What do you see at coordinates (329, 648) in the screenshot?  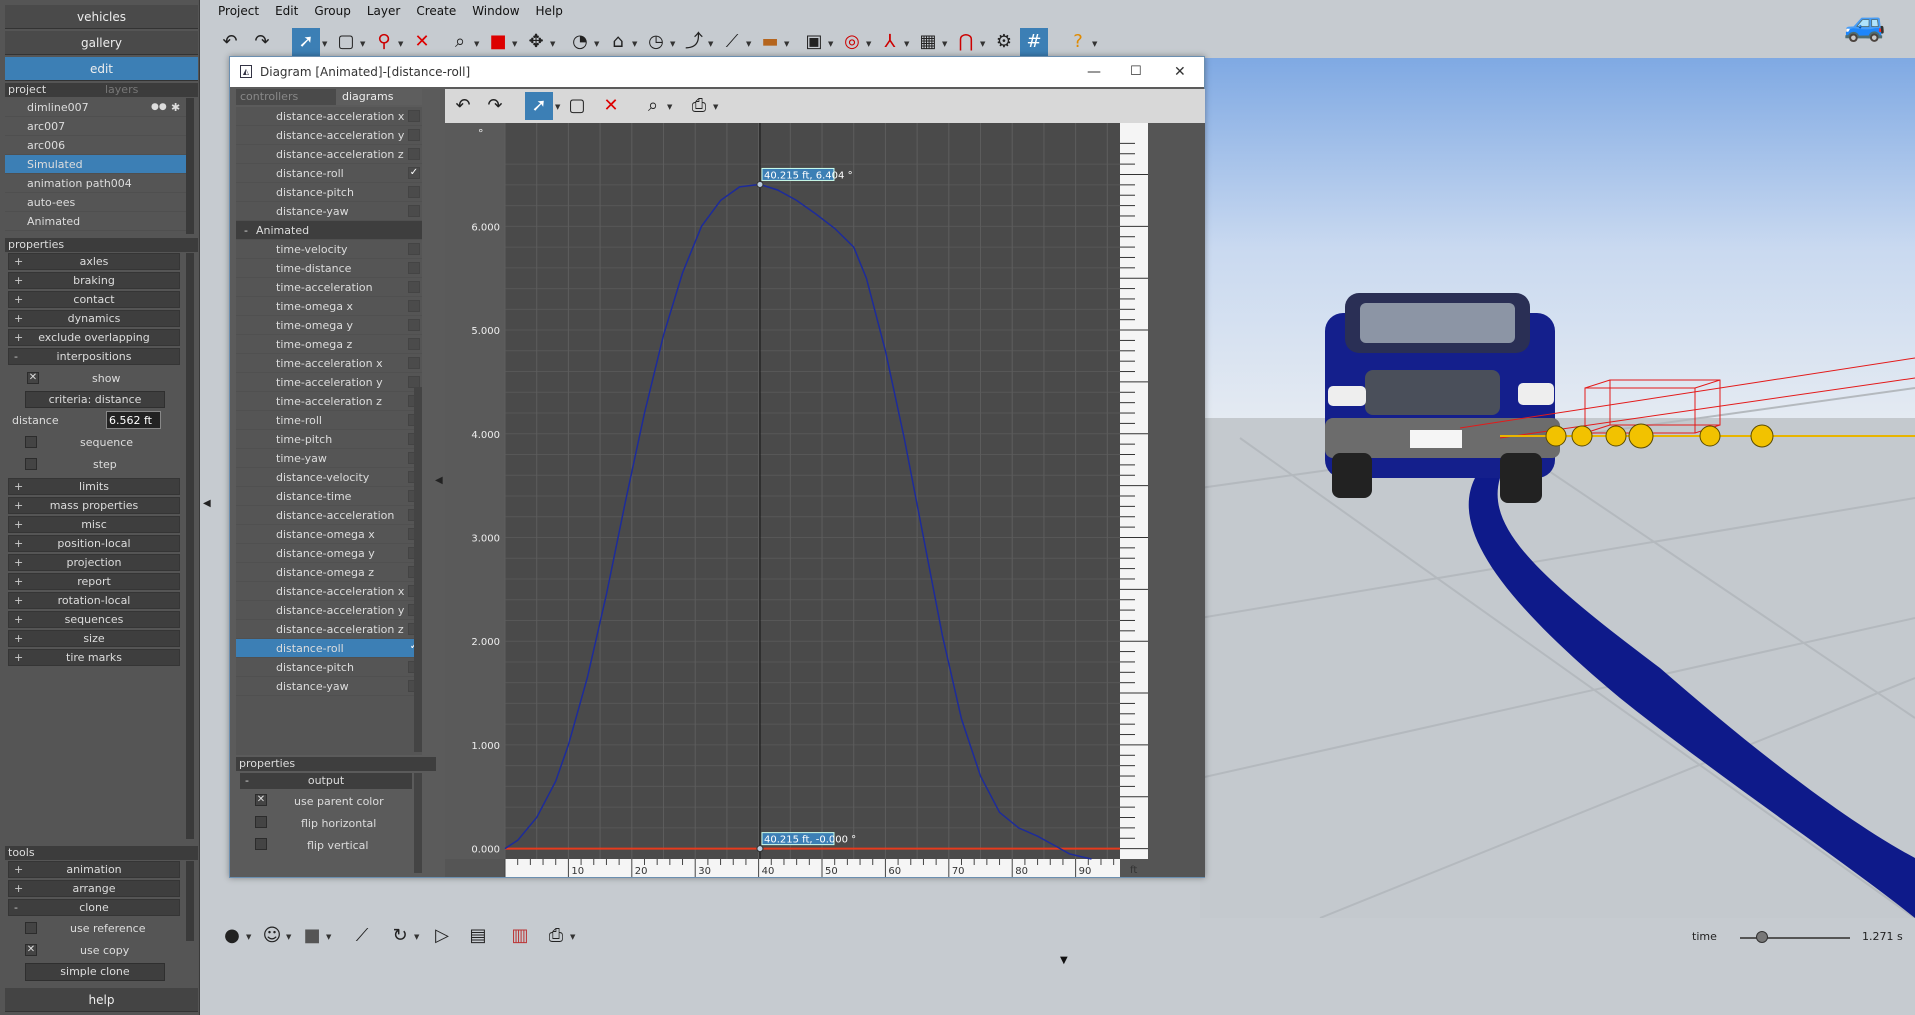 I see `tree-item-selected: distance-roll✓` at bounding box center [329, 648].